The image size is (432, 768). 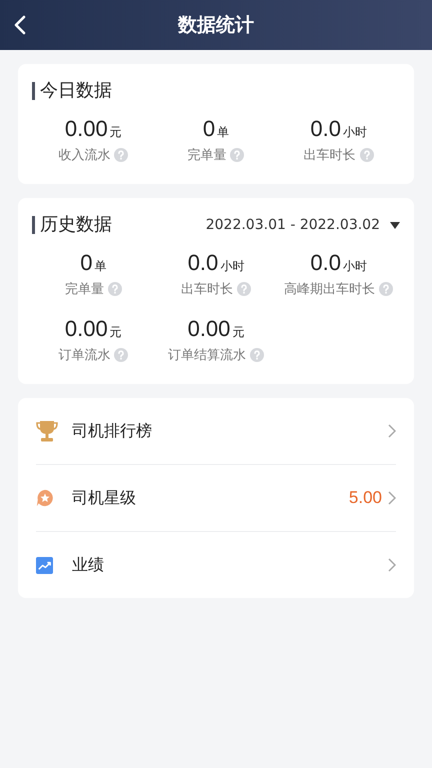 What do you see at coordinates (330, 289) in the screenshot?
I see `stat-label: 高峰期出车时长` at bounding box center [330, 289].